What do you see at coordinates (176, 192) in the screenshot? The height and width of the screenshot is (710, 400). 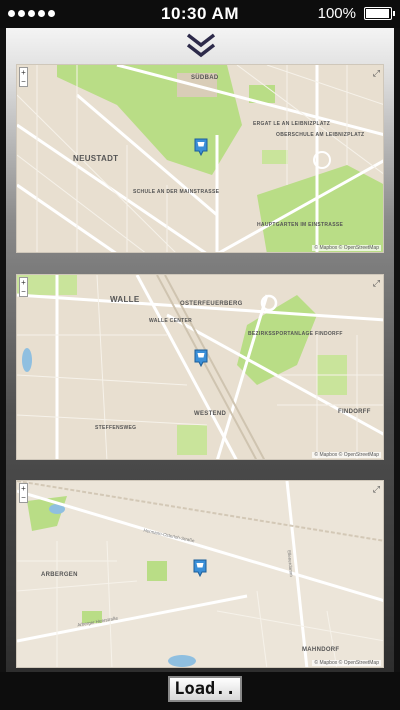 I see `area-label: SCHULE AN DER MAINSTRASSE` at bounding box center [176, 192].